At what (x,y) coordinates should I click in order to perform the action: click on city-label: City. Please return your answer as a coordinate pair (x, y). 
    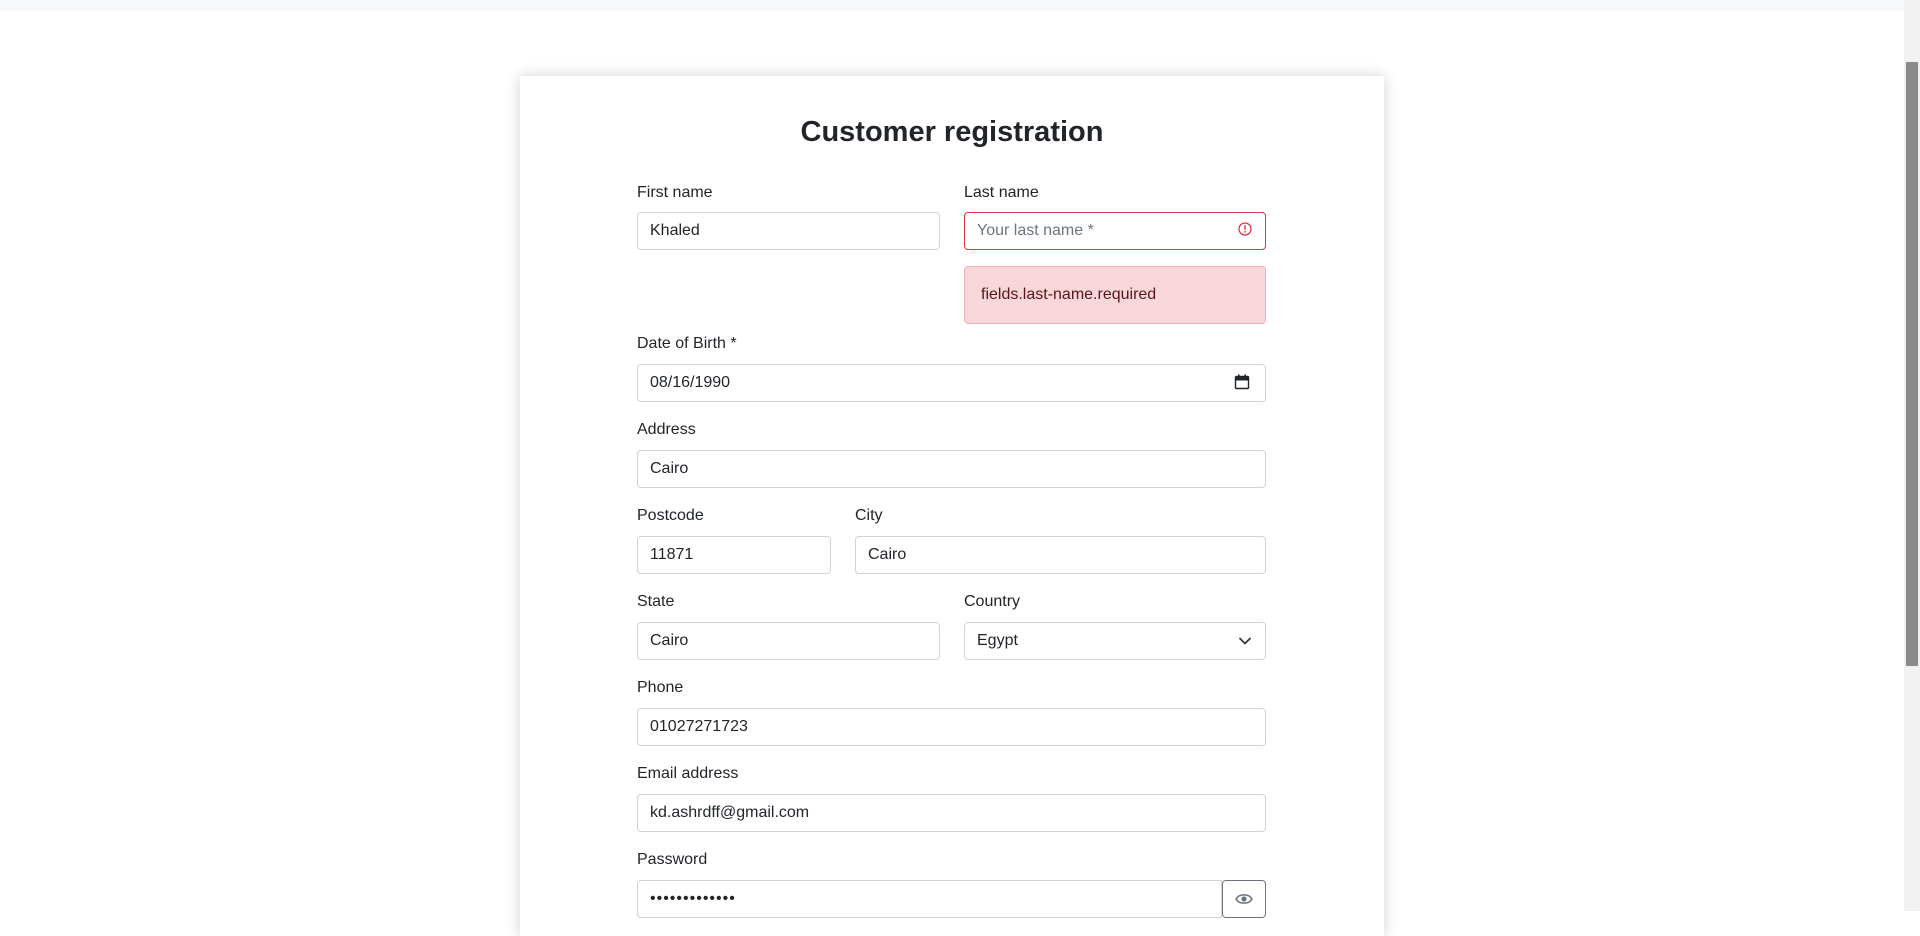
    Looking at the image, I should click on (869, 515).